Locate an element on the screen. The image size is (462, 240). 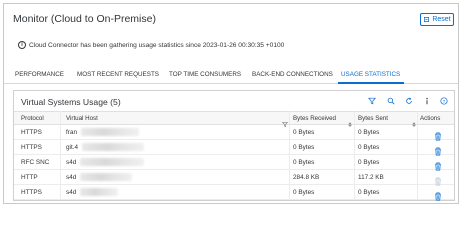
col-virtual-host: Virtual Host is located at coordinates (82, 118).